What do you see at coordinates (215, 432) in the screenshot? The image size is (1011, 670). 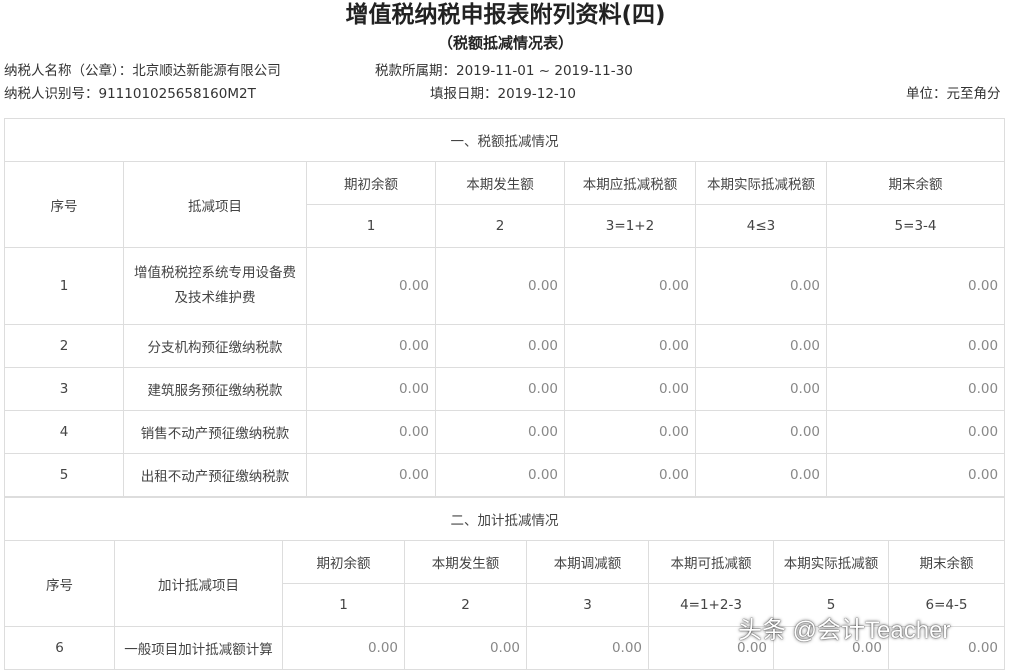 I see `row-item: 销售不动产预征缴纳税款` at bounding box center [215, 432].